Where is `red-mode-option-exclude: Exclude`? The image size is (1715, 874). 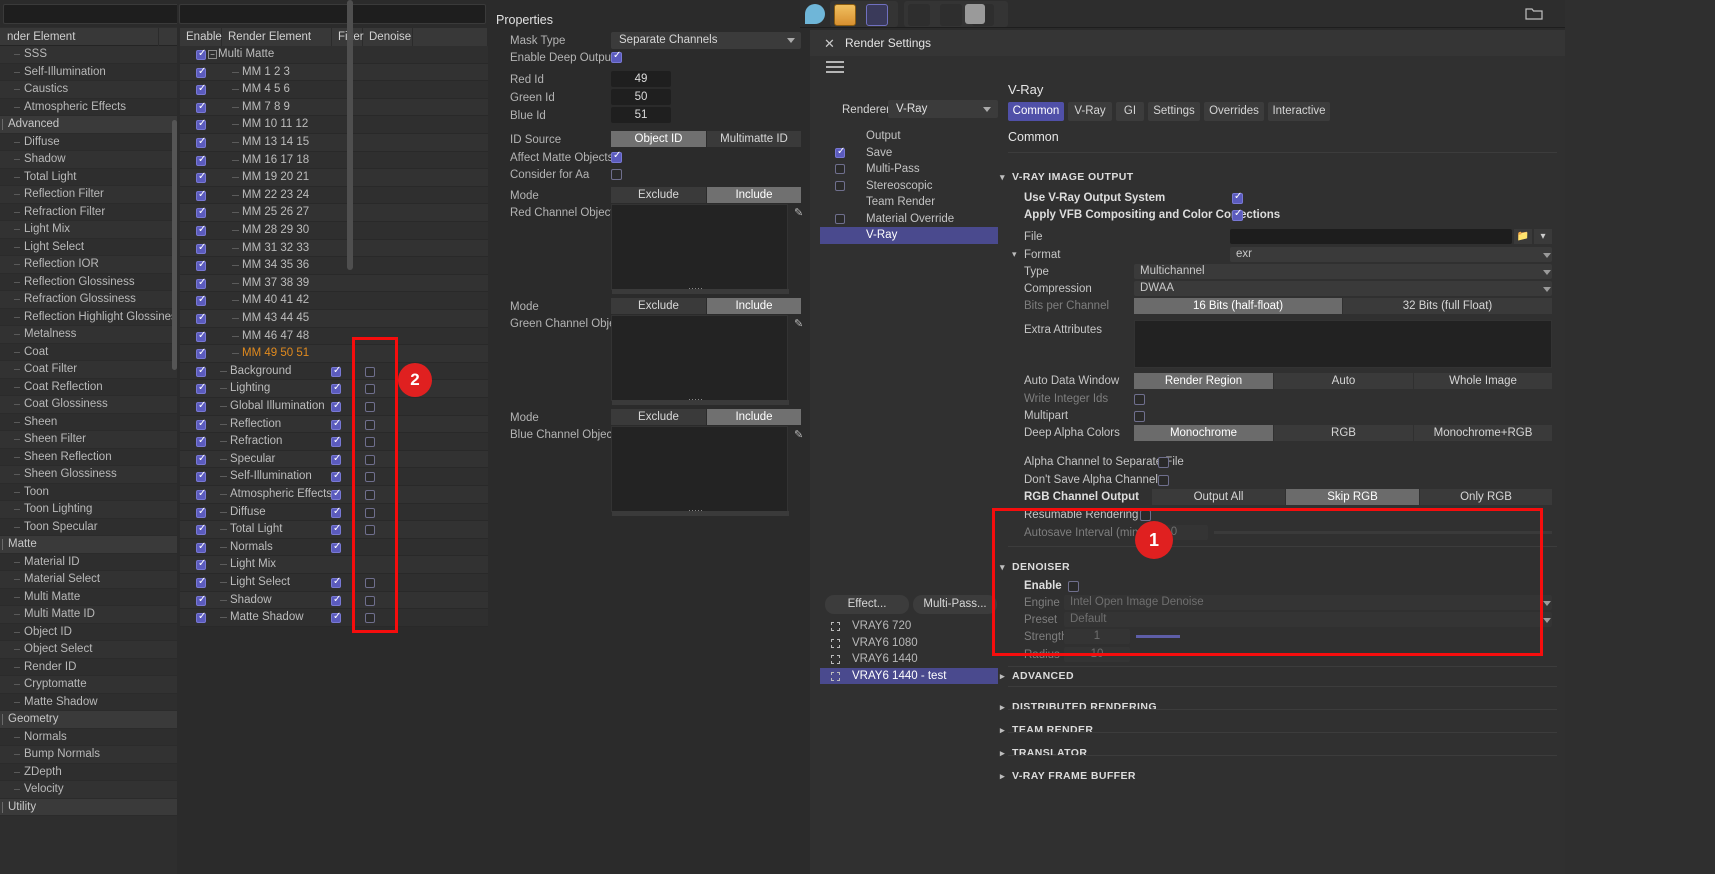
red-mode-option-exclude: Exclude is located at coordinates (658, 195).